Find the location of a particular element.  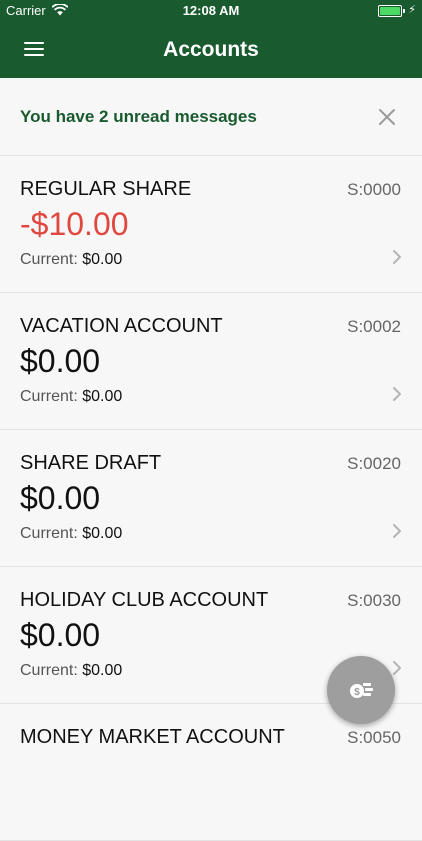

status-bar: Carrier 12:08 AM ⚡ is located at coordinates (211, 11).